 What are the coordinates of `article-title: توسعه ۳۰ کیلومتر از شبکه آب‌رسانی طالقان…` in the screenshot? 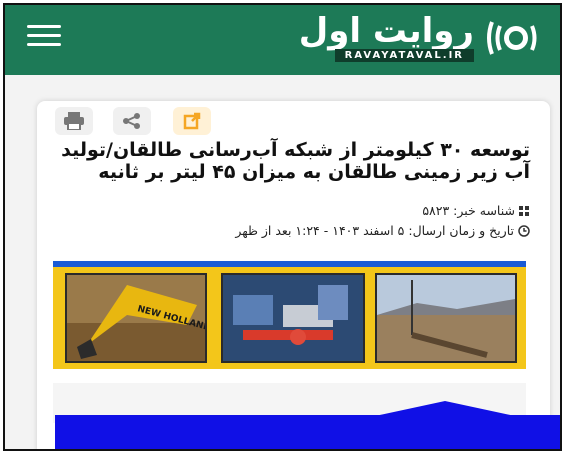 It's located at (295, 161).